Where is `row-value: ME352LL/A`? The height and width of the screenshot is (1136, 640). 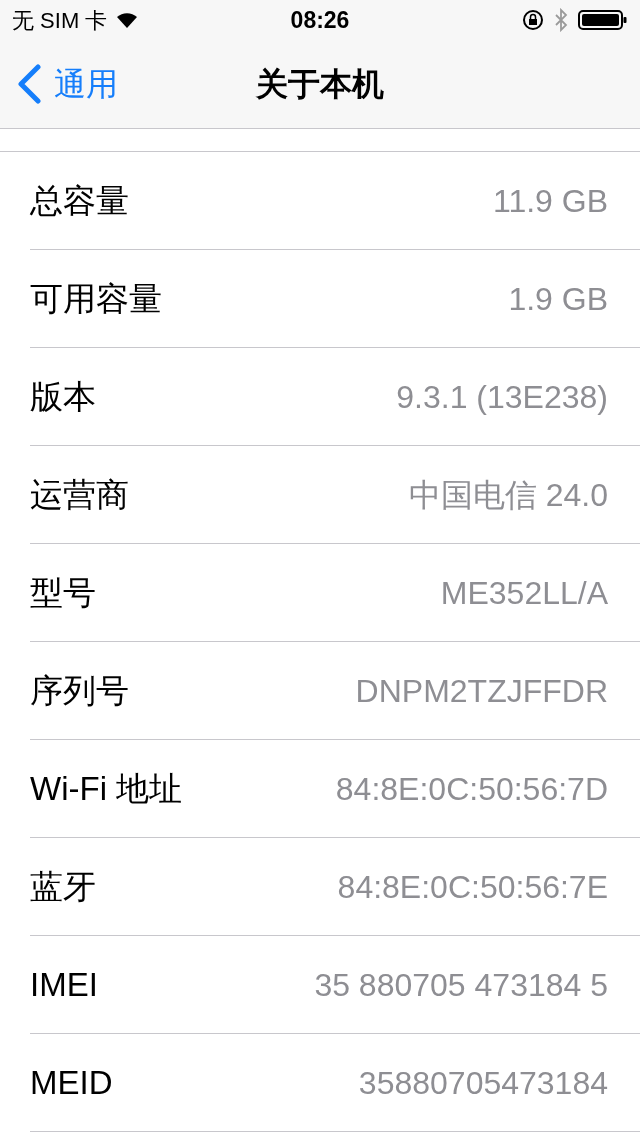
row-value: ME352LL/A is located at coordinates (524, 593).